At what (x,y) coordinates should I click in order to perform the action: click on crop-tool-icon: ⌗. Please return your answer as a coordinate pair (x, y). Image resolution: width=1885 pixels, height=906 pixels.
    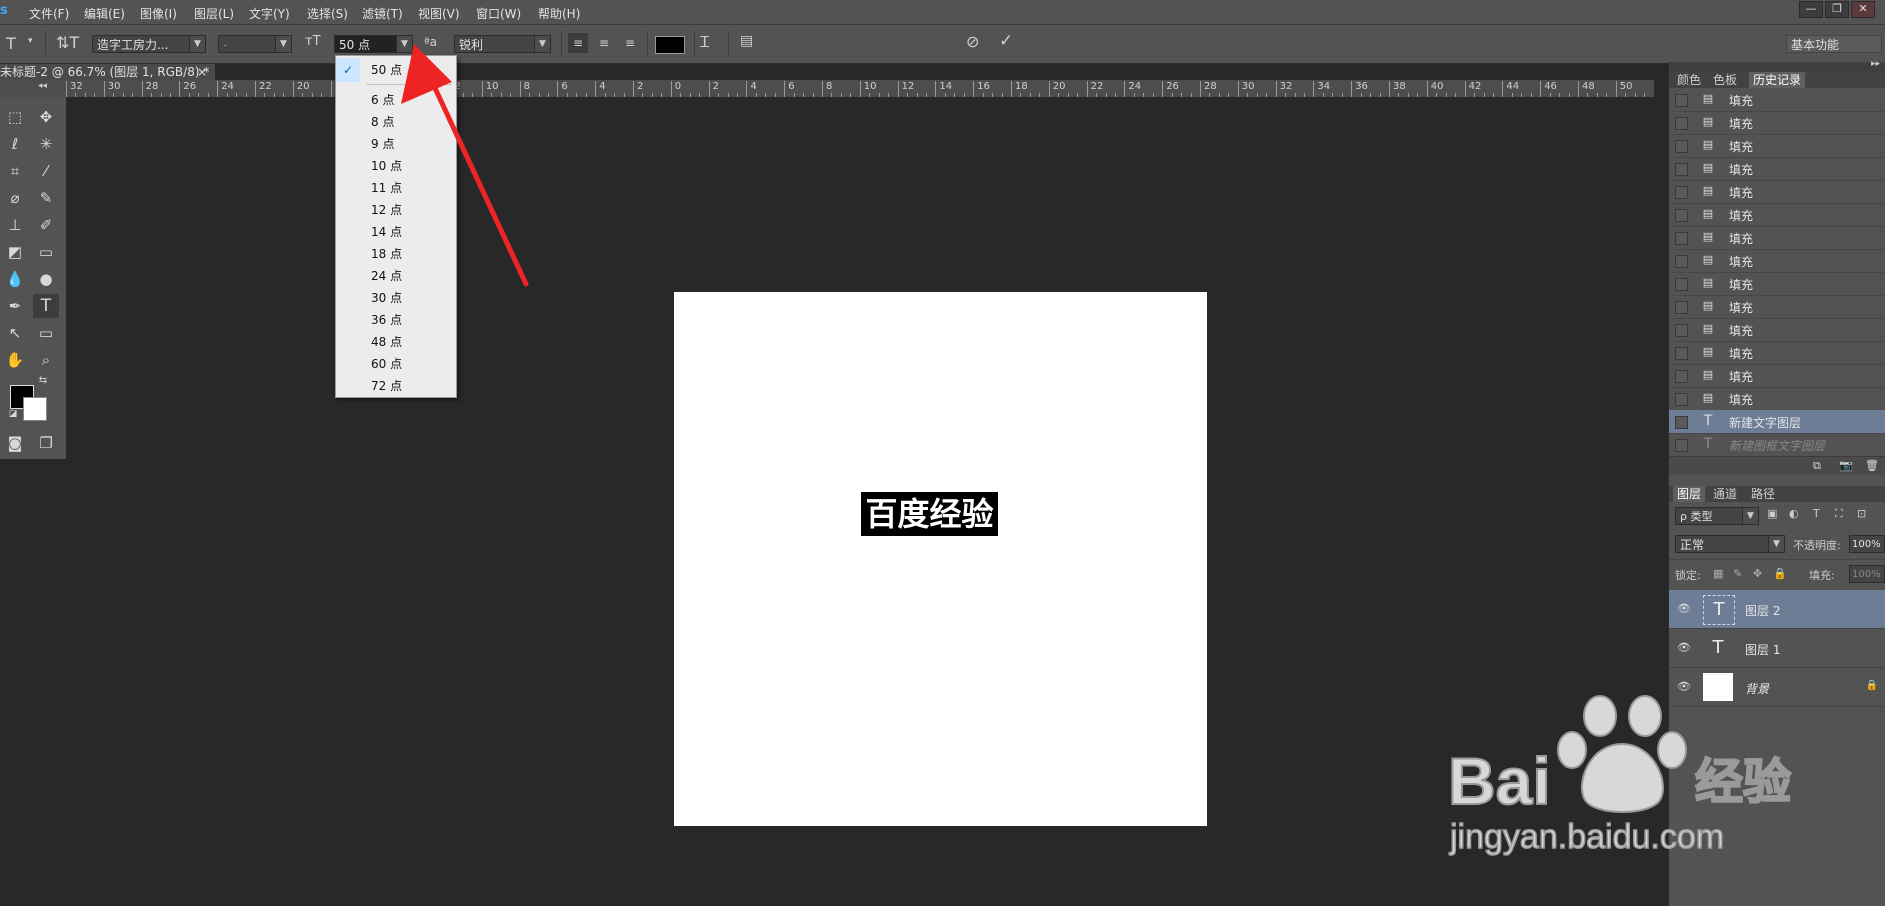
    Looking at the image, I should click on (15, 171).